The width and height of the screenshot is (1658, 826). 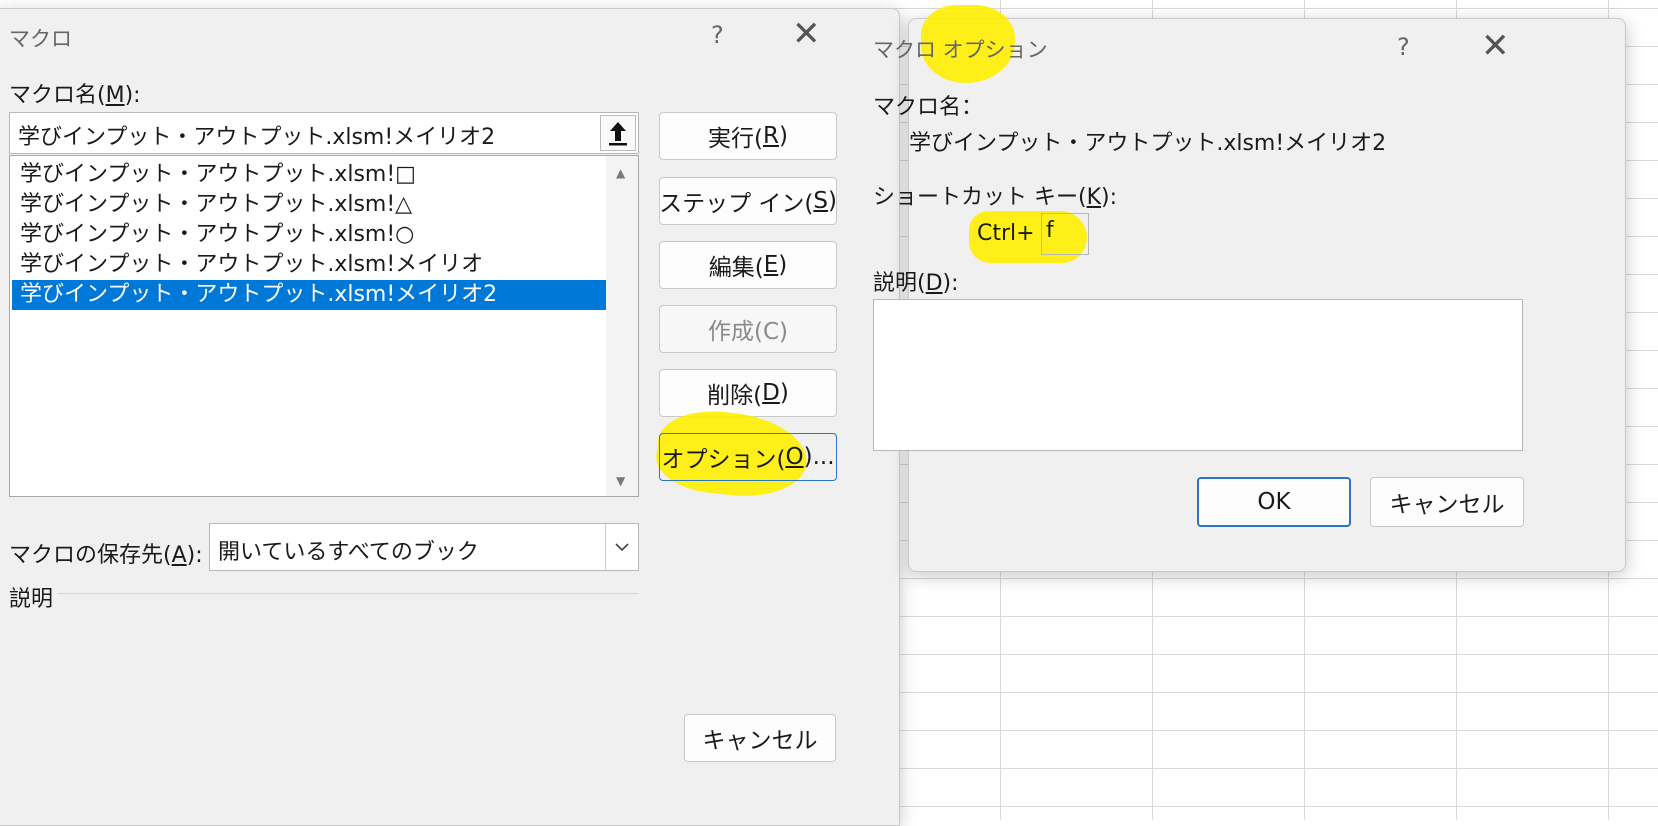 What do you see at coordinates (309, 295) in the screenshot?
I see `list-item: 学びインプット・アウトプット.xlsm!メイリオ2` at bounding box center [309, 295].